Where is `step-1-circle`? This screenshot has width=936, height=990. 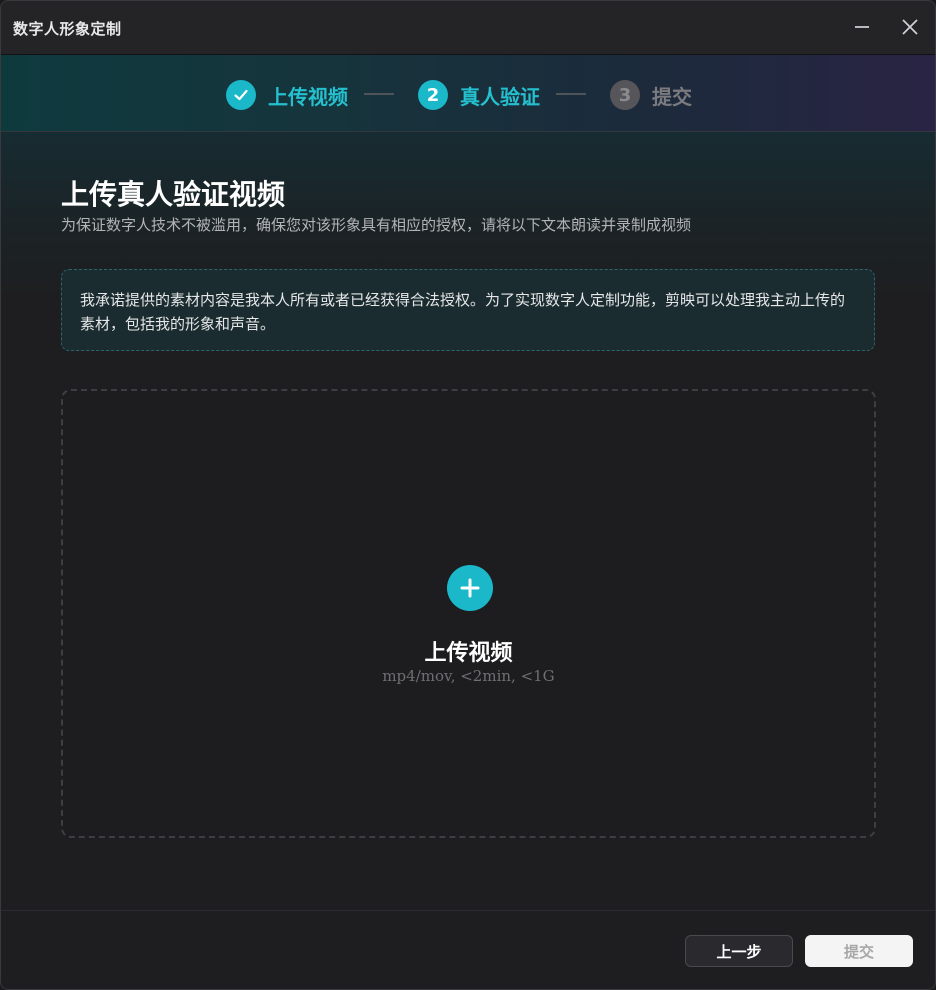
step-1-circle is located at coordinates (241, 95).